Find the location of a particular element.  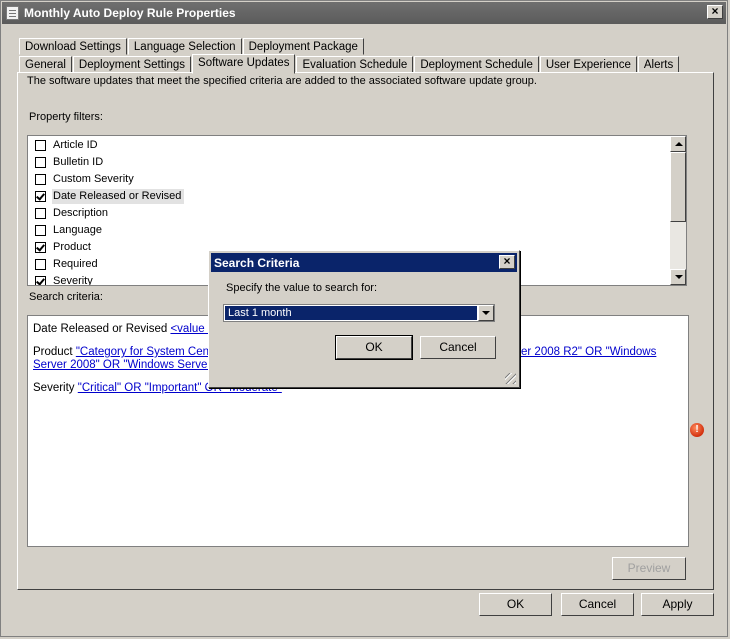

filter-severity: Severity is located at coordinates (65, 279).